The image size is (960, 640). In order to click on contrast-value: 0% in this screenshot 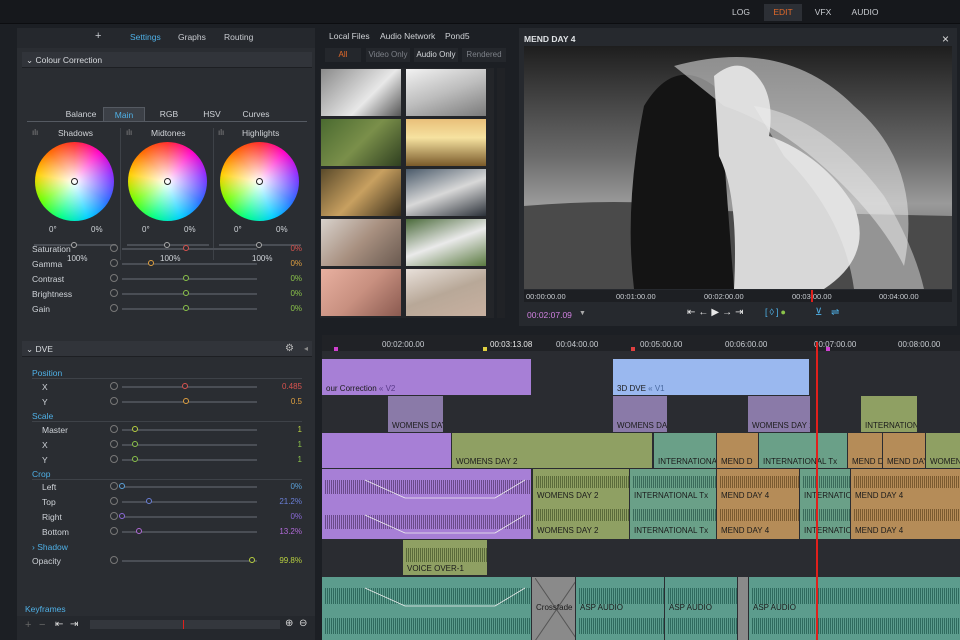, I will do `click(282, 278)`.